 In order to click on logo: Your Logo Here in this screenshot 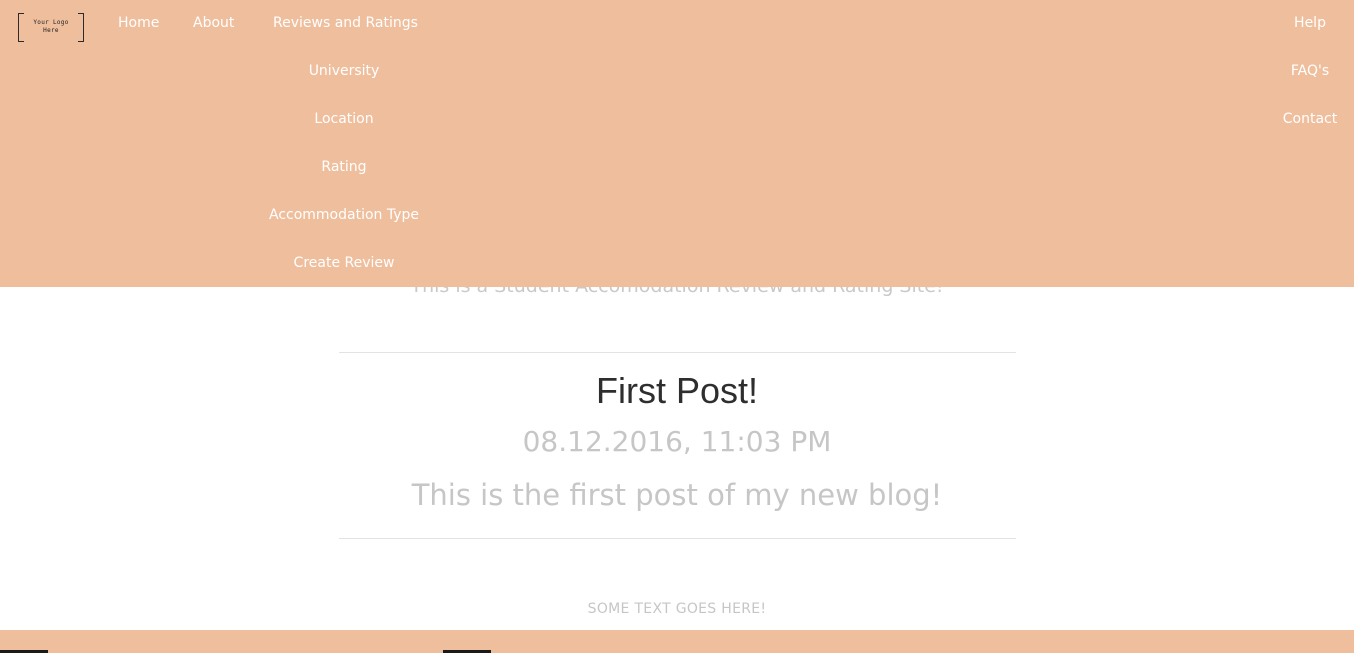, I will do `click(51, 27)`.